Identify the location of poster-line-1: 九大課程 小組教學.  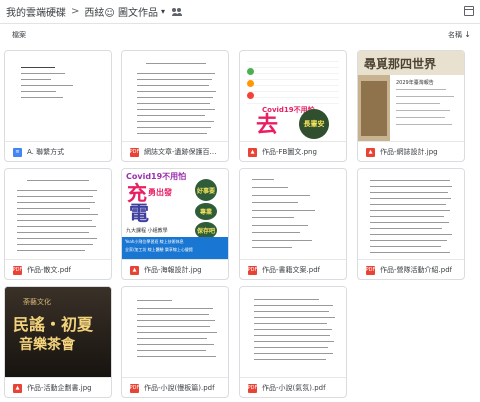
(147, 231).